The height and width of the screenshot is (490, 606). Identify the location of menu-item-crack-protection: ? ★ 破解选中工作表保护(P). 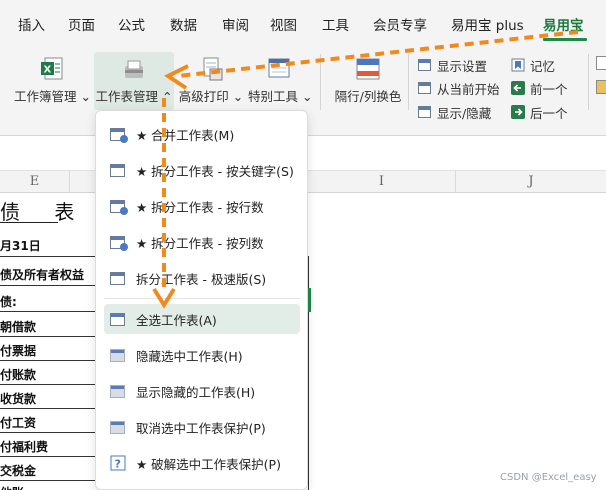
(202, 463).